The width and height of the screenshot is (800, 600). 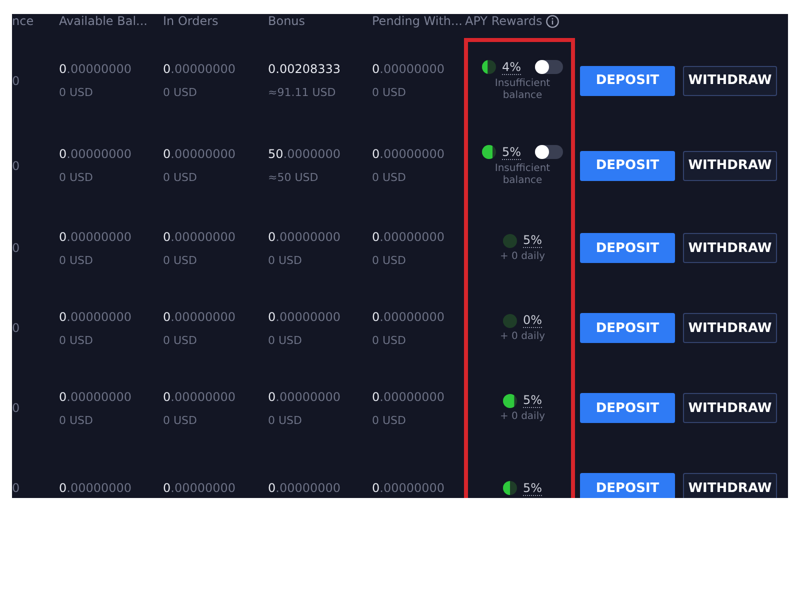 What do you see at coordinates (294, 177) in the screenshot?
I see `usd-value: ≈50 USD` at bounding box center [294, 177].